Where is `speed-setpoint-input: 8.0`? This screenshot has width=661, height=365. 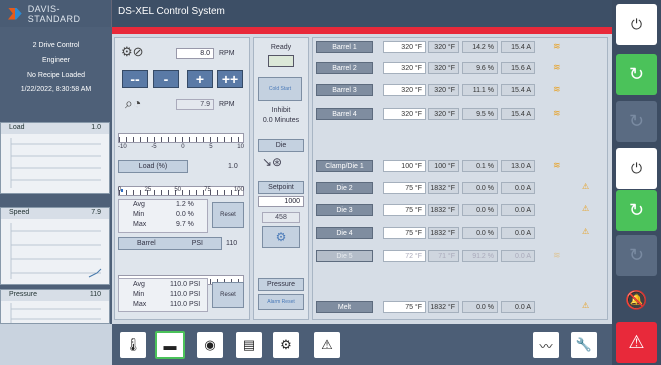
speed-setpoint-input: 8.0 is located at coordinates (195, 53).